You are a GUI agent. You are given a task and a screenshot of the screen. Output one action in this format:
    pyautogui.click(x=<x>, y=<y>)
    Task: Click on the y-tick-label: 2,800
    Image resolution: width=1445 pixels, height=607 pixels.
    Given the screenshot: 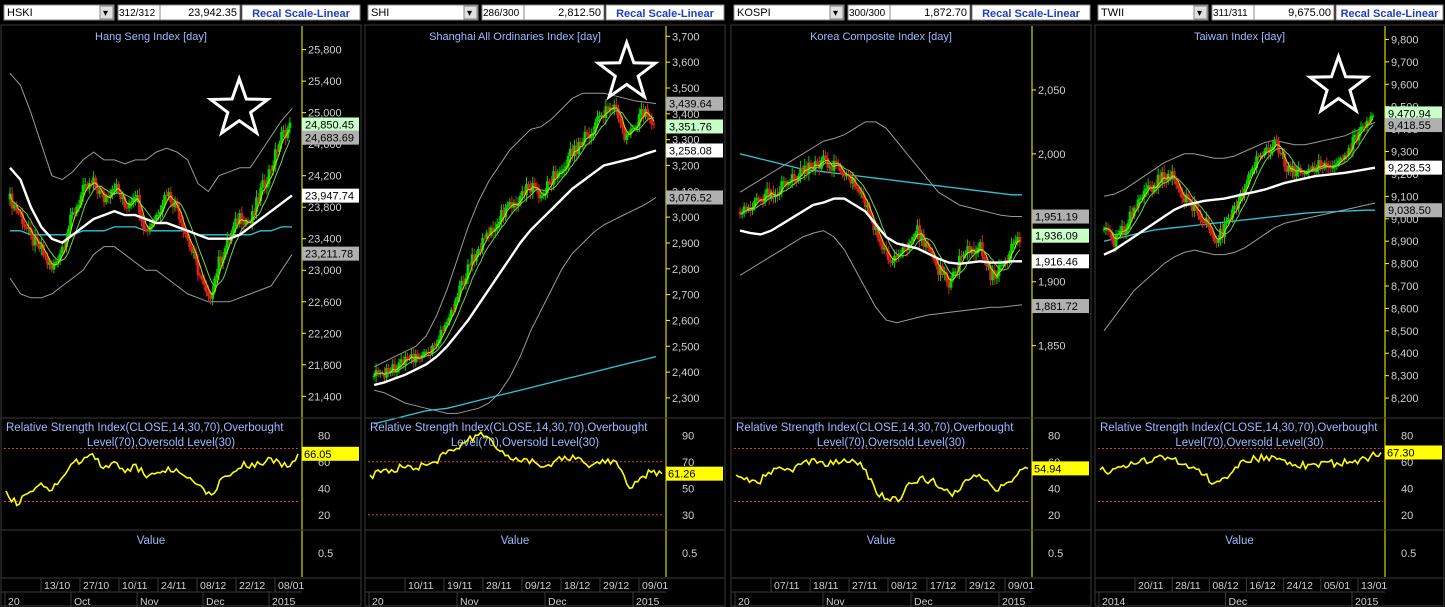 What is the action you would take?
    pyautogui.click(x=686, y=270)
    